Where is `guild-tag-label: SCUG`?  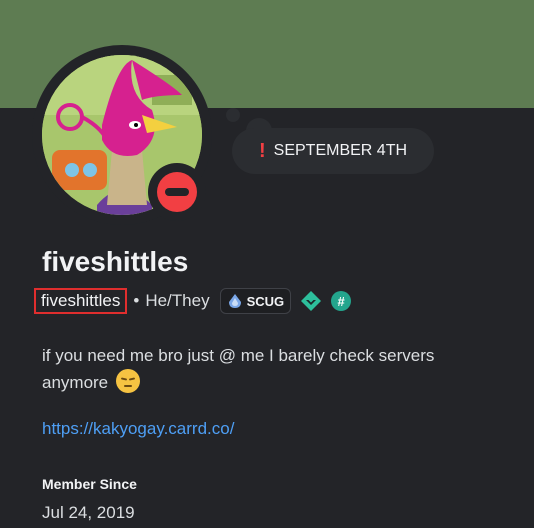
guild-tag-label: SCUG is located at coordinates (265, 301).